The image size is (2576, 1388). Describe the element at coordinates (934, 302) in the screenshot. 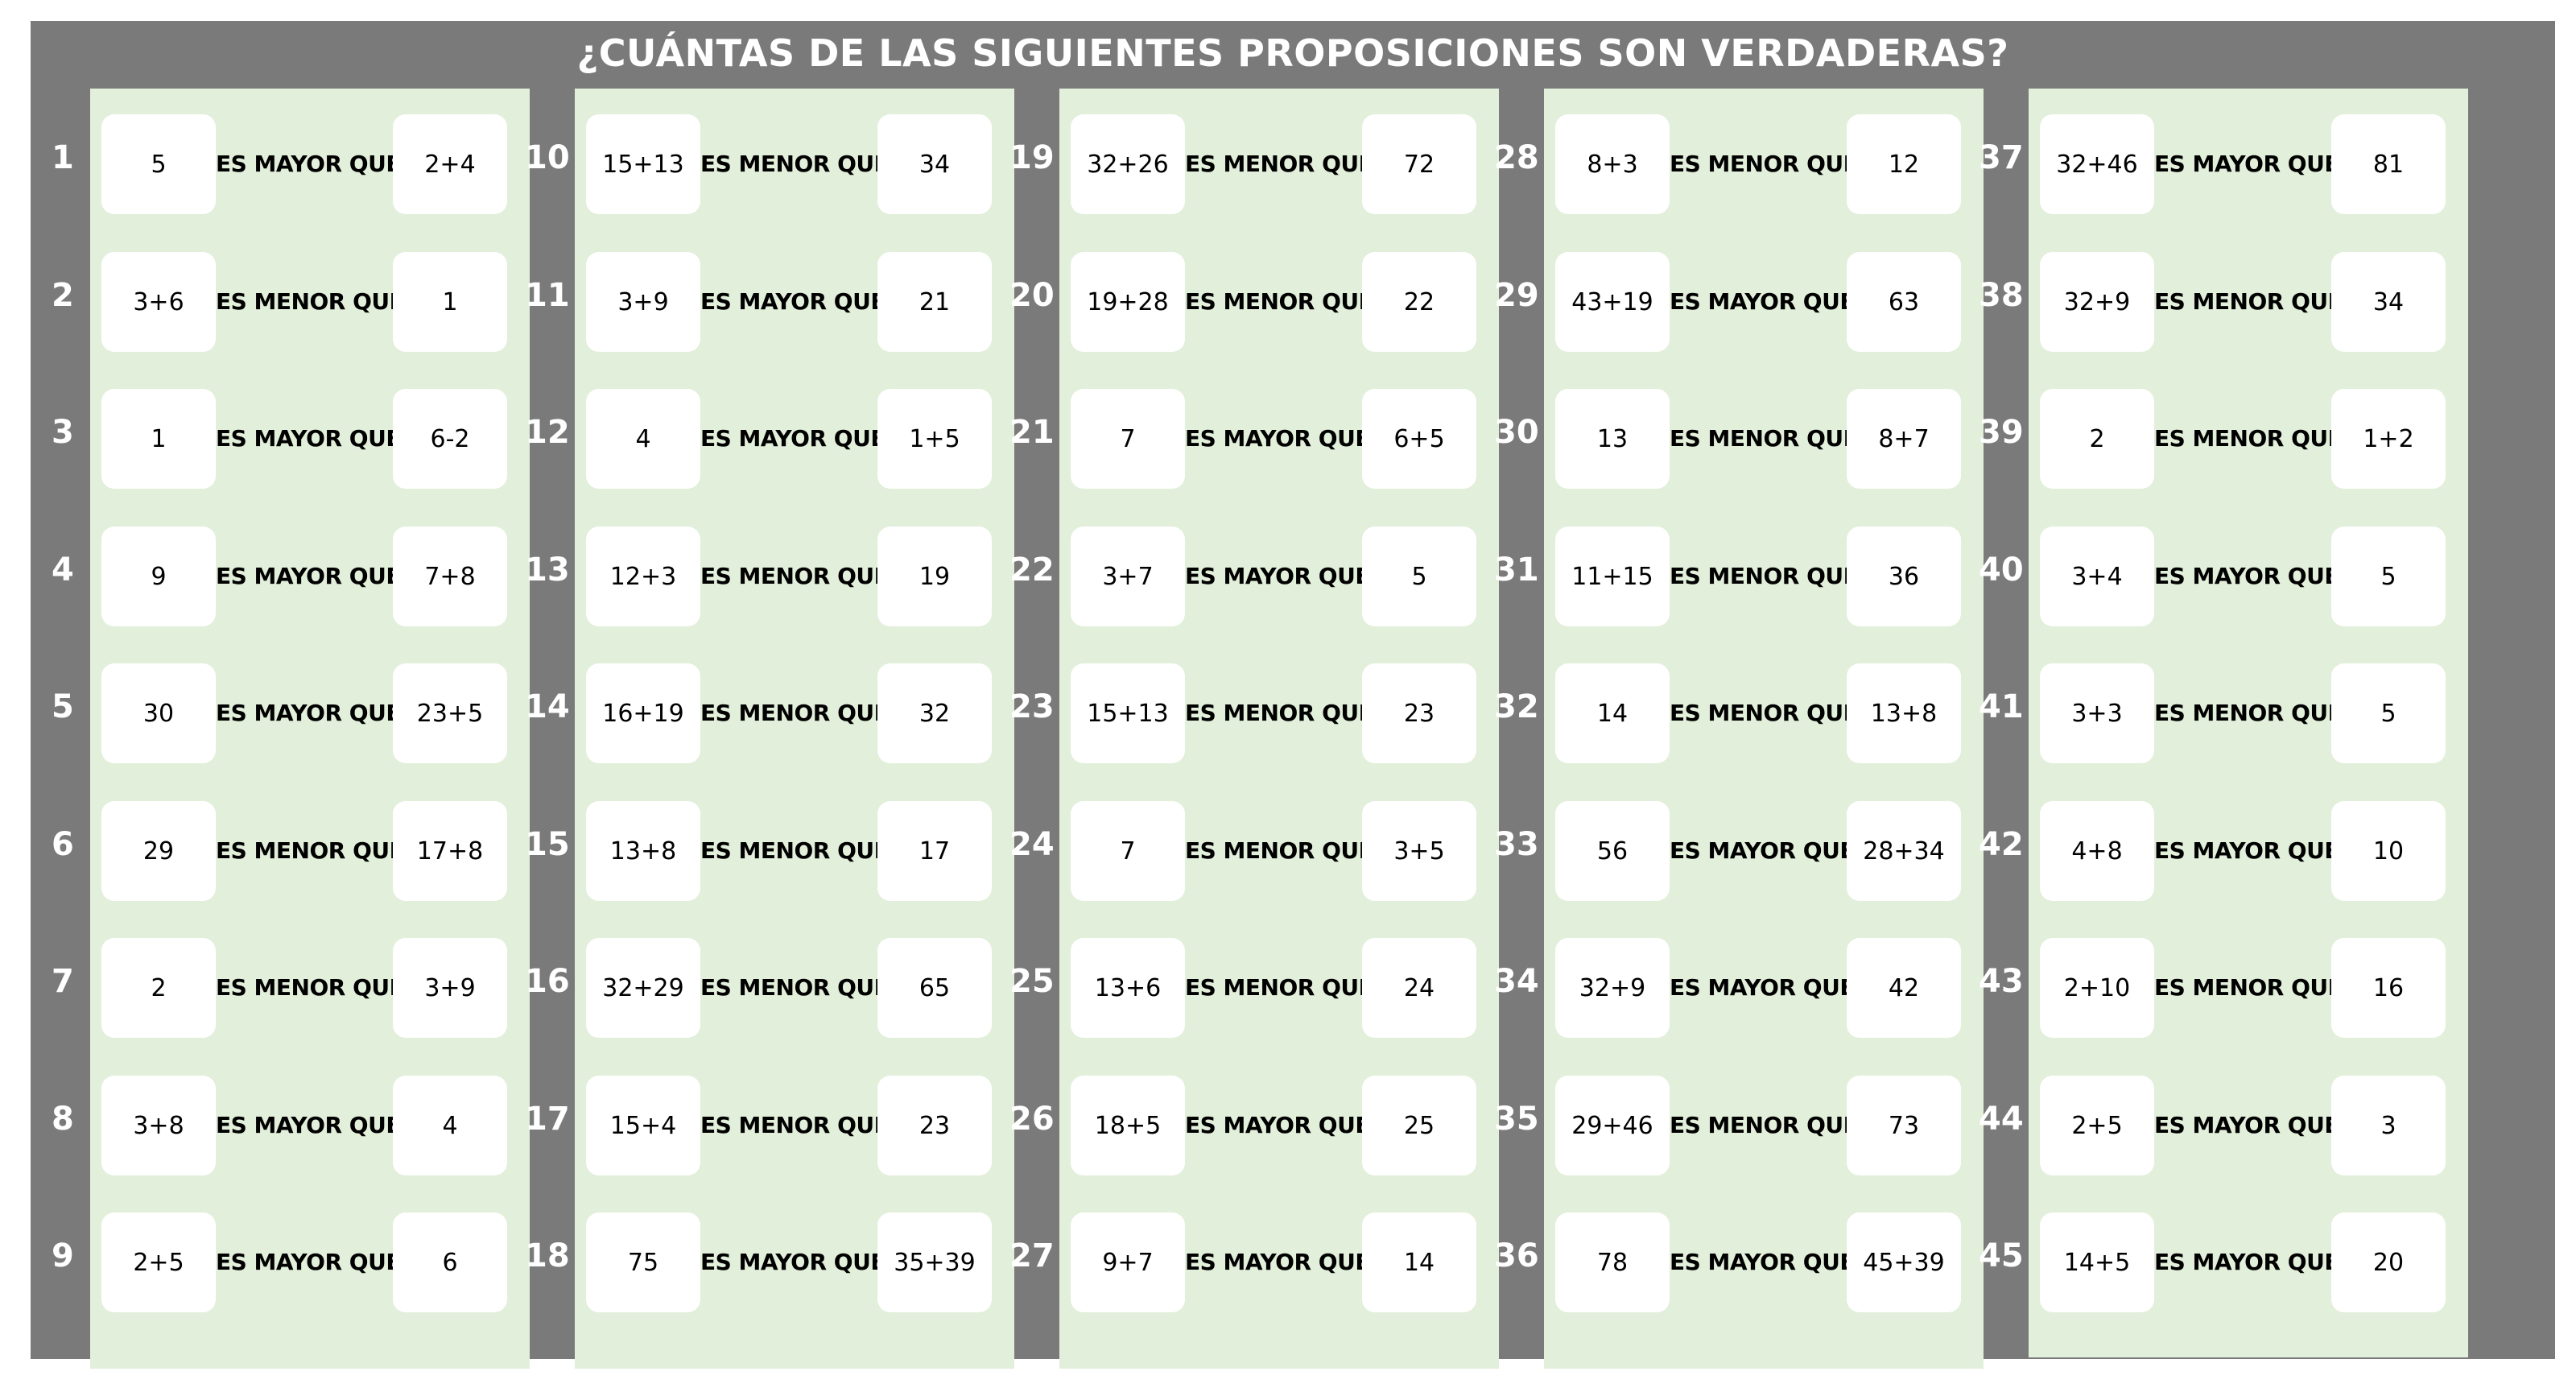

I see `right-expression: 21` at that location.